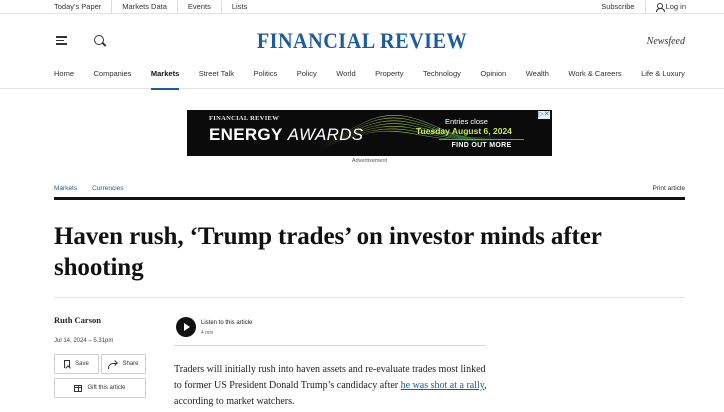 This screenshot has height=412, width=724. Describe the element at coordinates (84, 341) in the screenshot. I see `publish-date: Jul 14, 2024 – 5.31pm` at that location.